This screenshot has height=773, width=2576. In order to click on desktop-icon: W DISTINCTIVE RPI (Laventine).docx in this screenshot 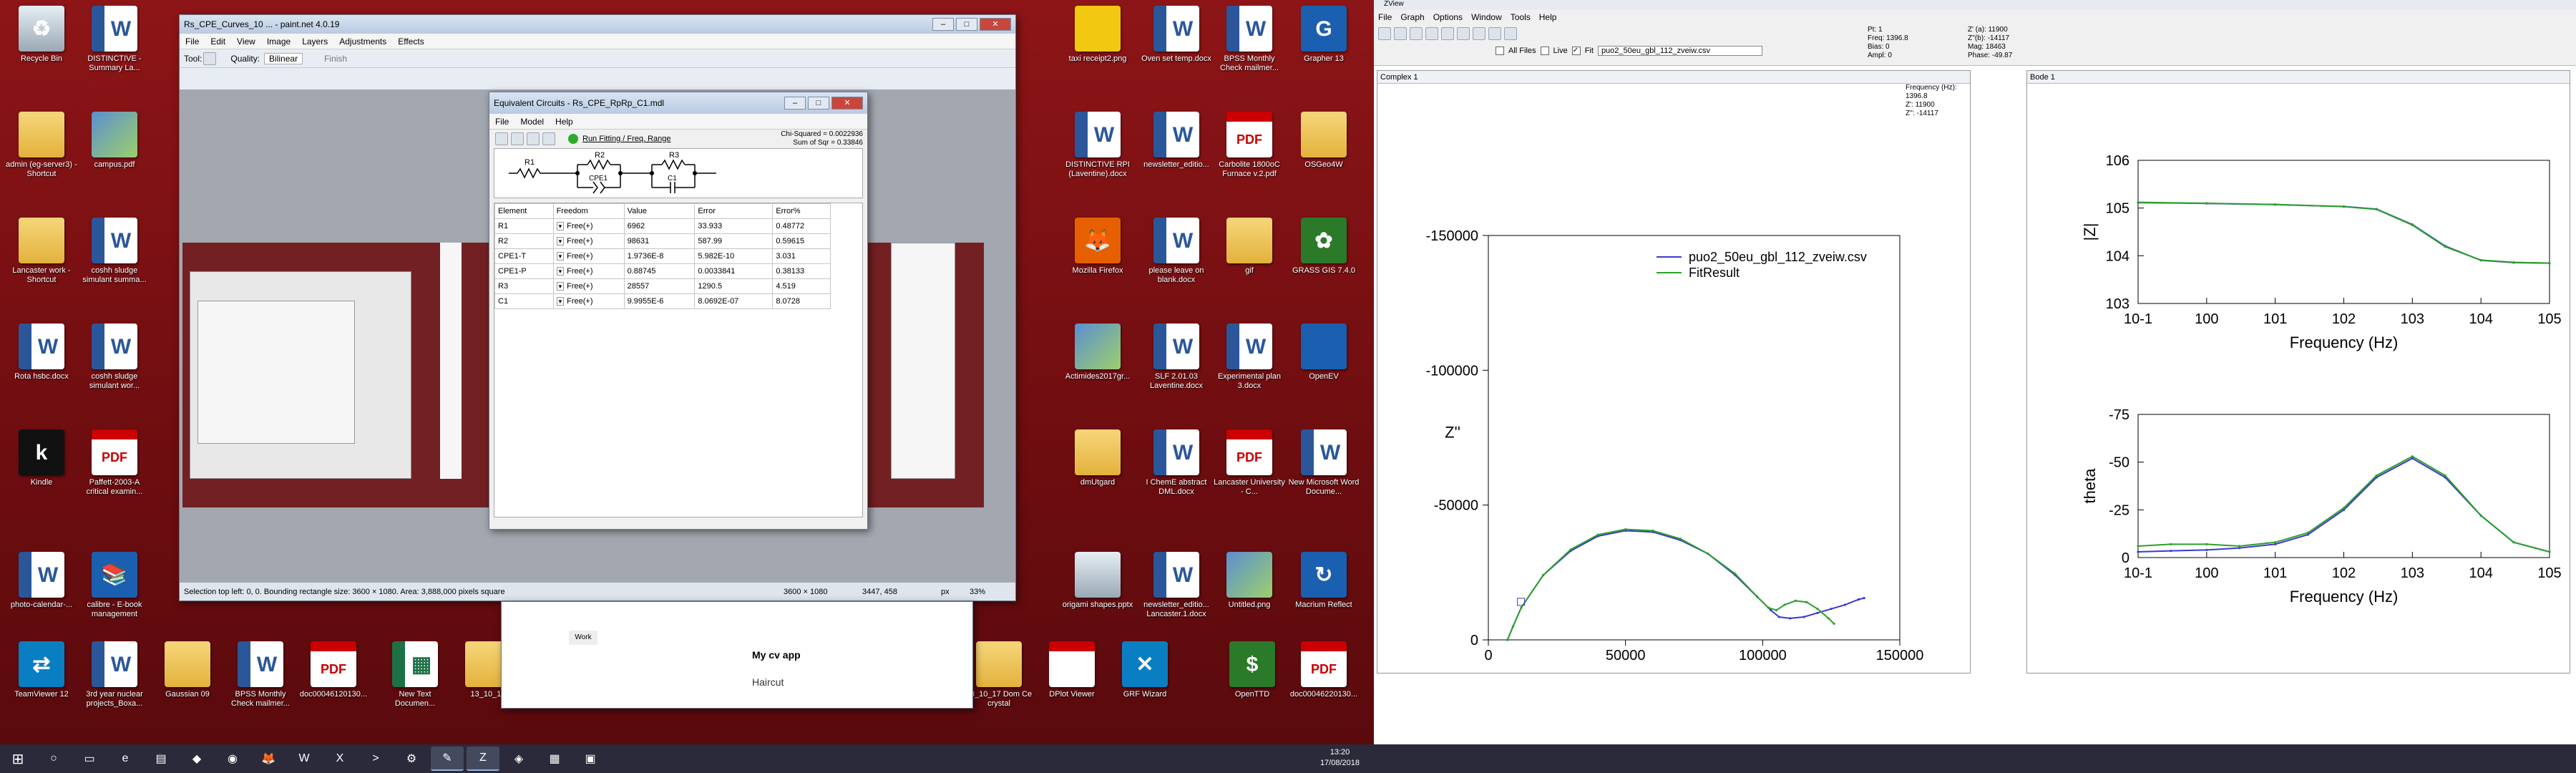, I will do `click(1097, 154)`.